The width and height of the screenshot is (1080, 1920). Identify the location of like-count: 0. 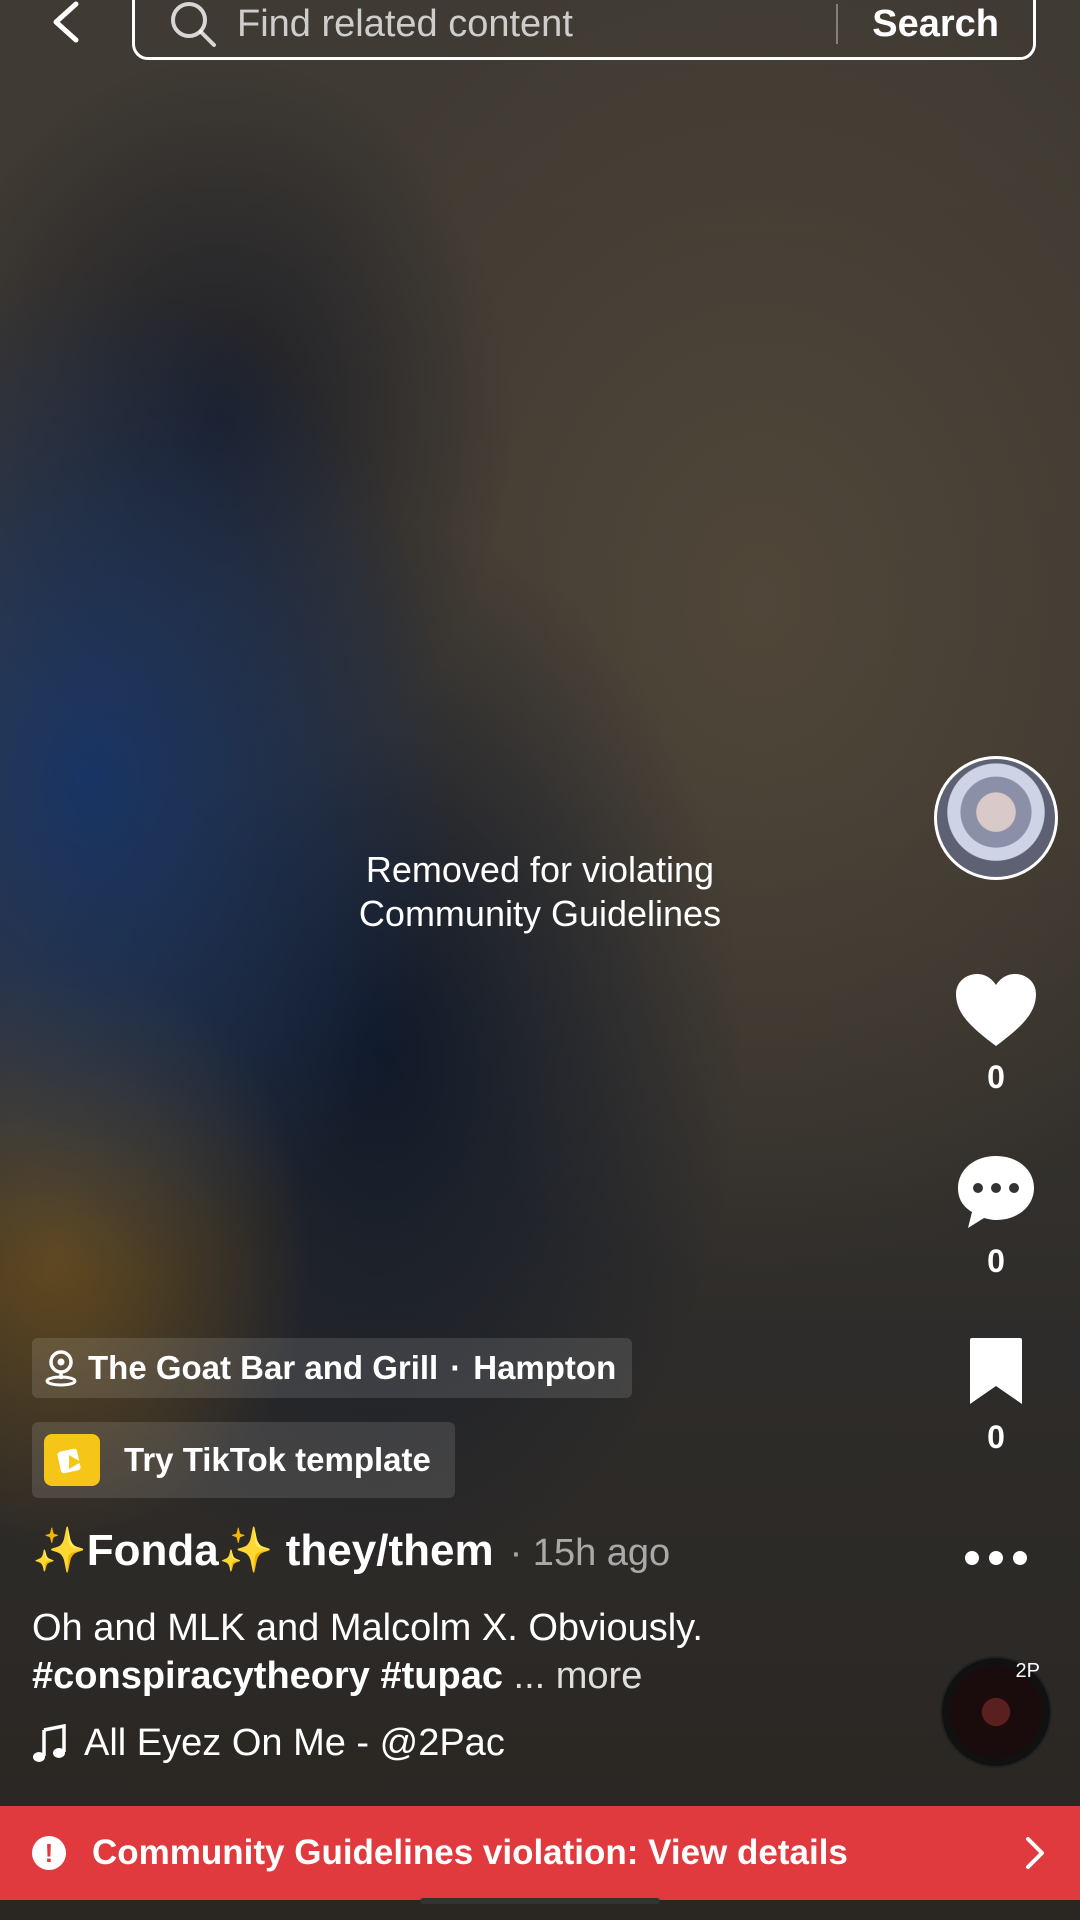
(996, 1077).